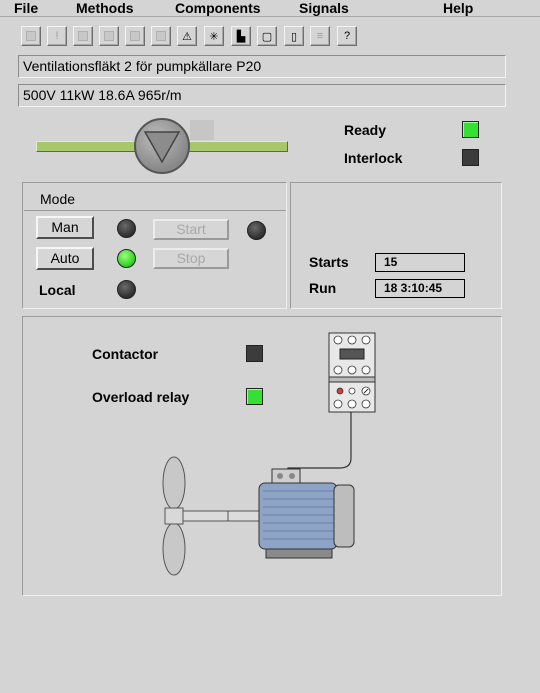 This screenshot has height=693, width=540. What do you see at coordinates (65, 227) in the screenshot?
I see `man-button: Man` at bounding box center [65, 227].